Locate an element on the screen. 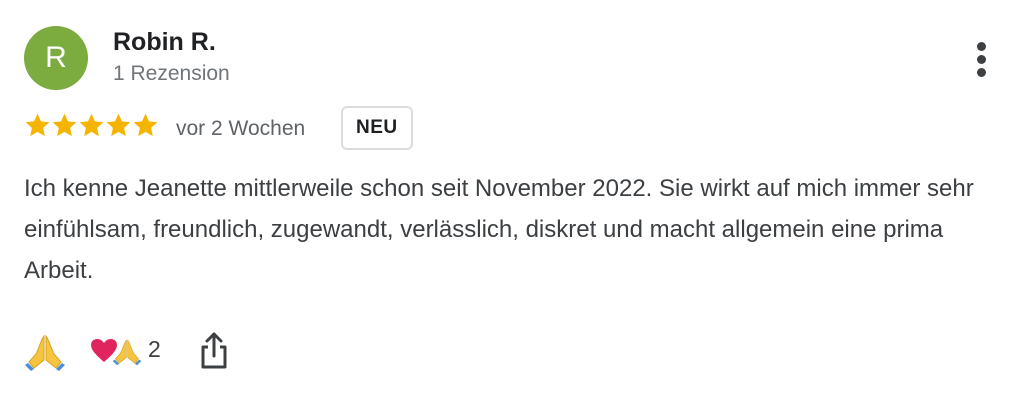 This screenshot has width=1021, height=414. reaction-count: 2 is located at coordinates (154, 349).